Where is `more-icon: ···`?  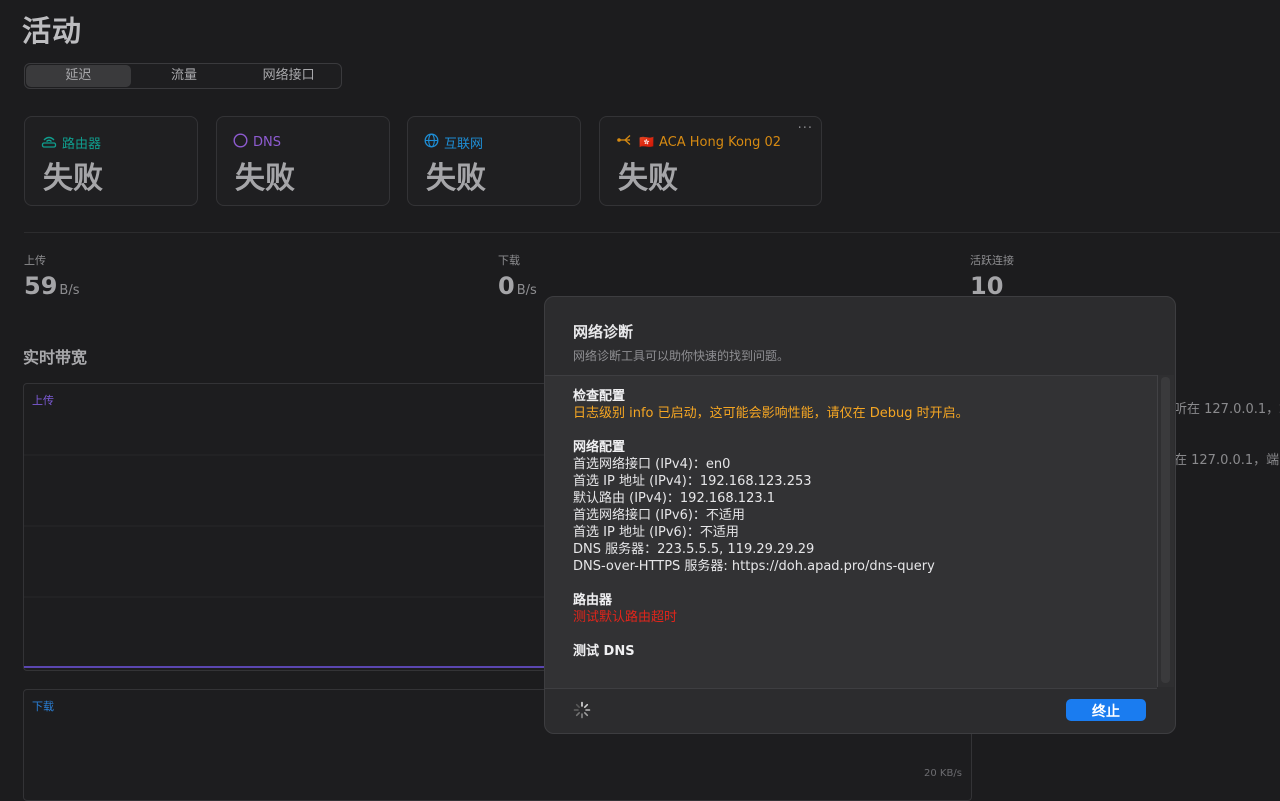
more-icon: ··· is located at coordinates (805, 128).